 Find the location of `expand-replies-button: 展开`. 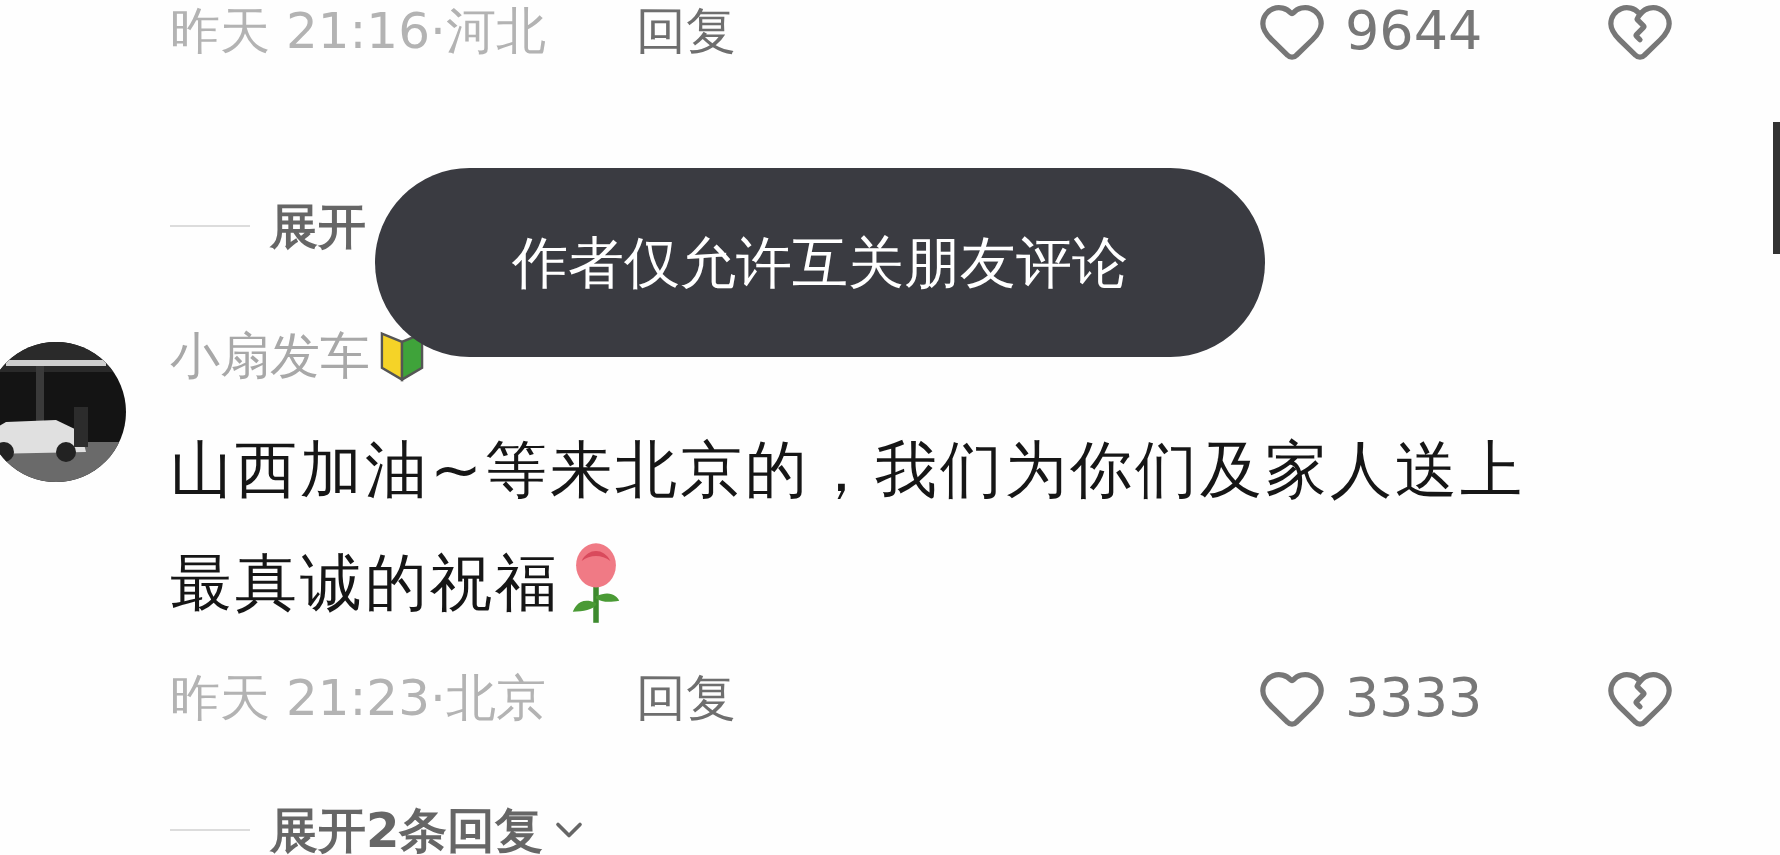

expand-replies-button: 展开 is located at coordinates (318, 226).